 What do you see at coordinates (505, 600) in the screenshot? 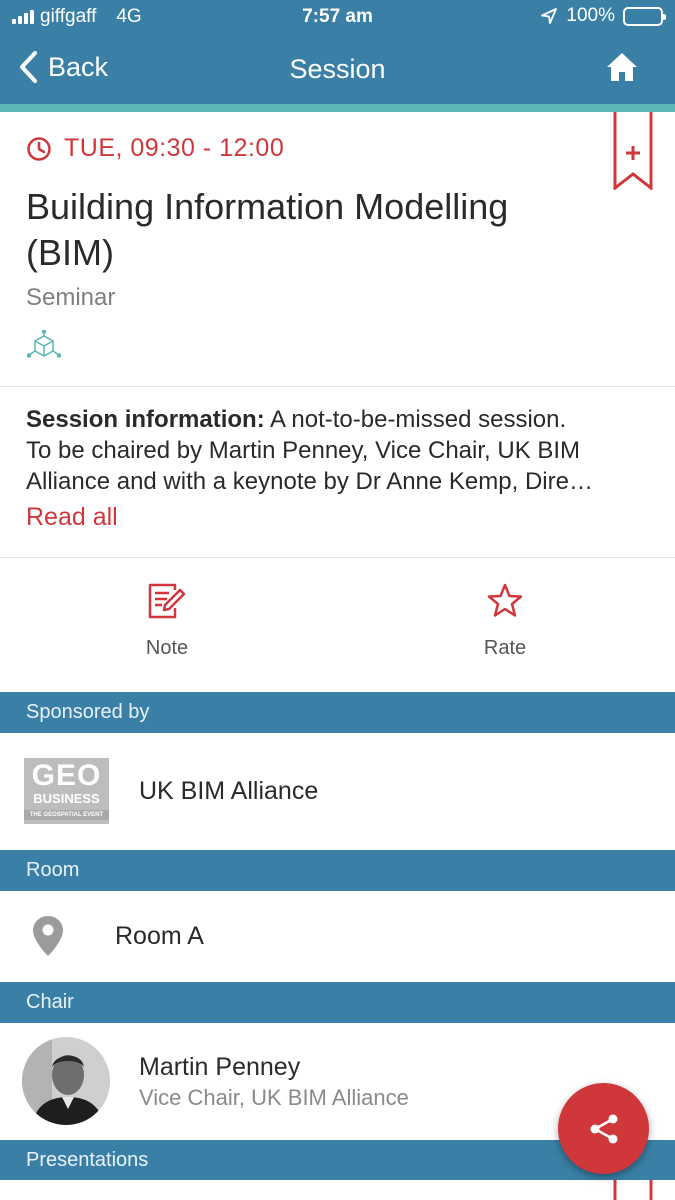
I see `star-icon` at bounding box center [505, 600].